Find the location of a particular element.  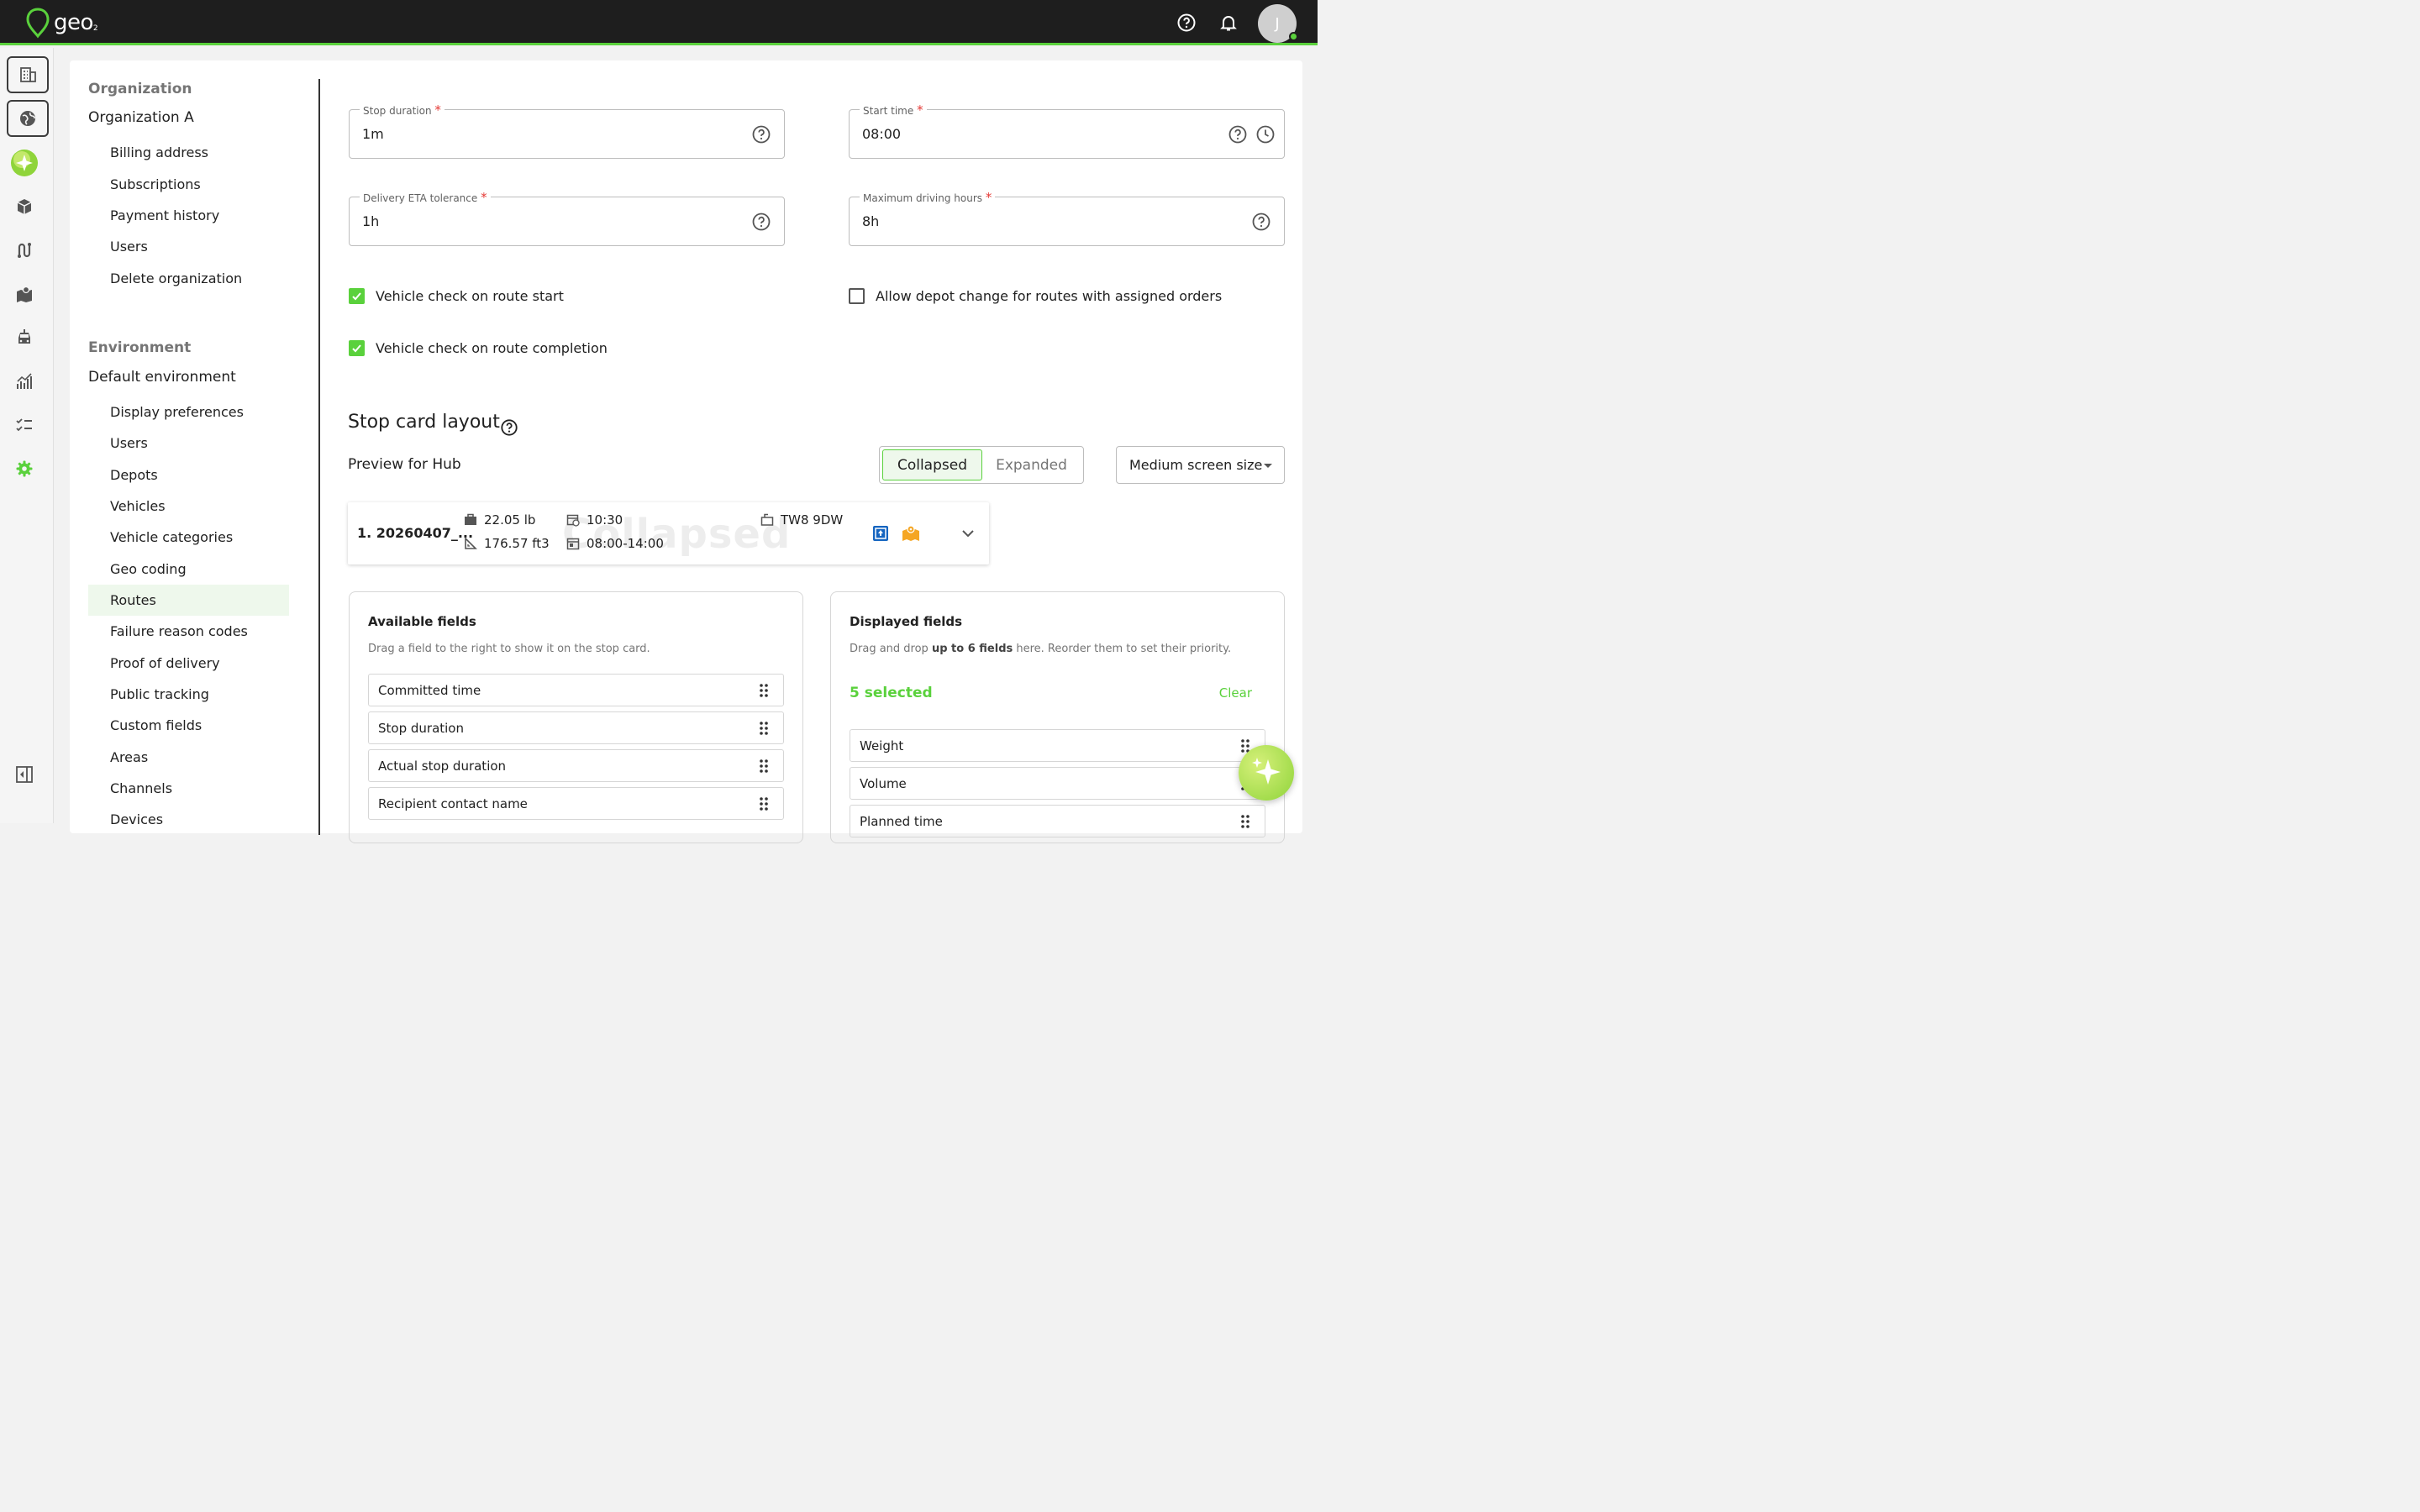

route-start-label: Vehicle check on route start is located at coordinates (470, 296).